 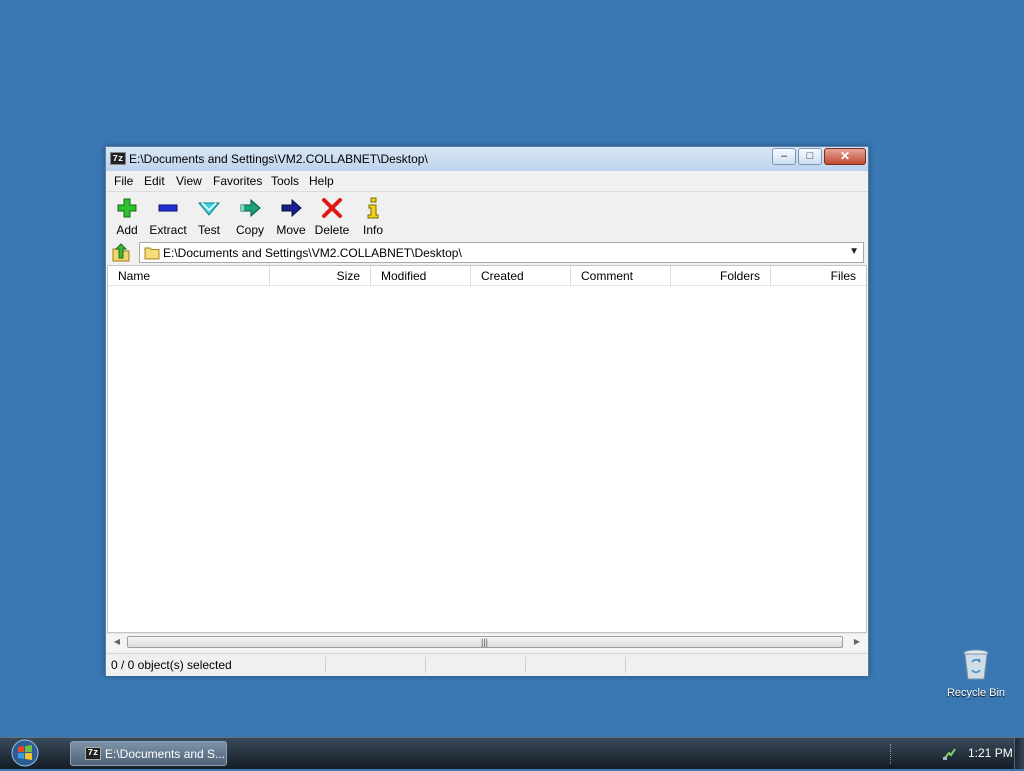 I want to click on menu-bar: File Edit View Favorites Tools Help, so click(x=487, y=181).